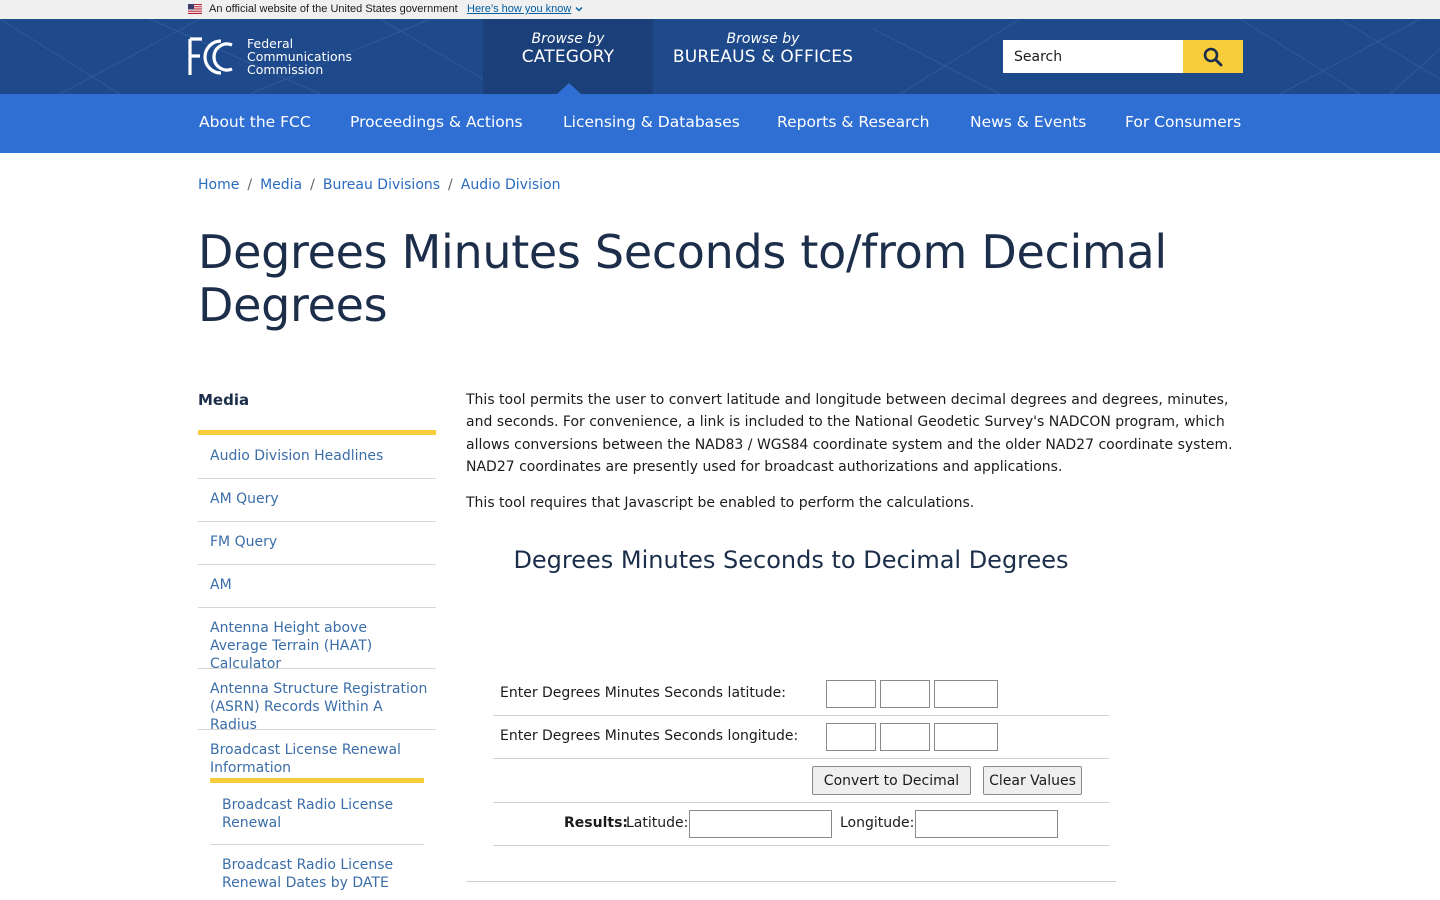 The width and height of the screenshot is (1440, 900). Describe the element at coordinates (1093, 56) in the screenshot. I see `search-input` at that location.